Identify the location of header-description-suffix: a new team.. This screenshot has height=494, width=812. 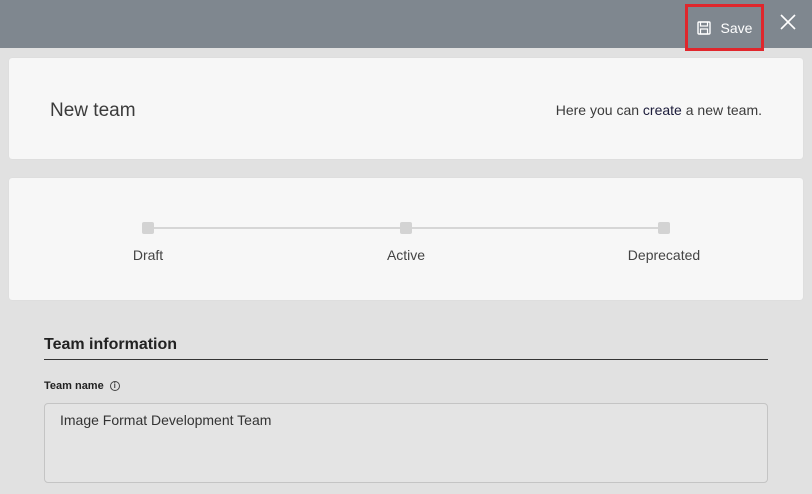
(721, 110).